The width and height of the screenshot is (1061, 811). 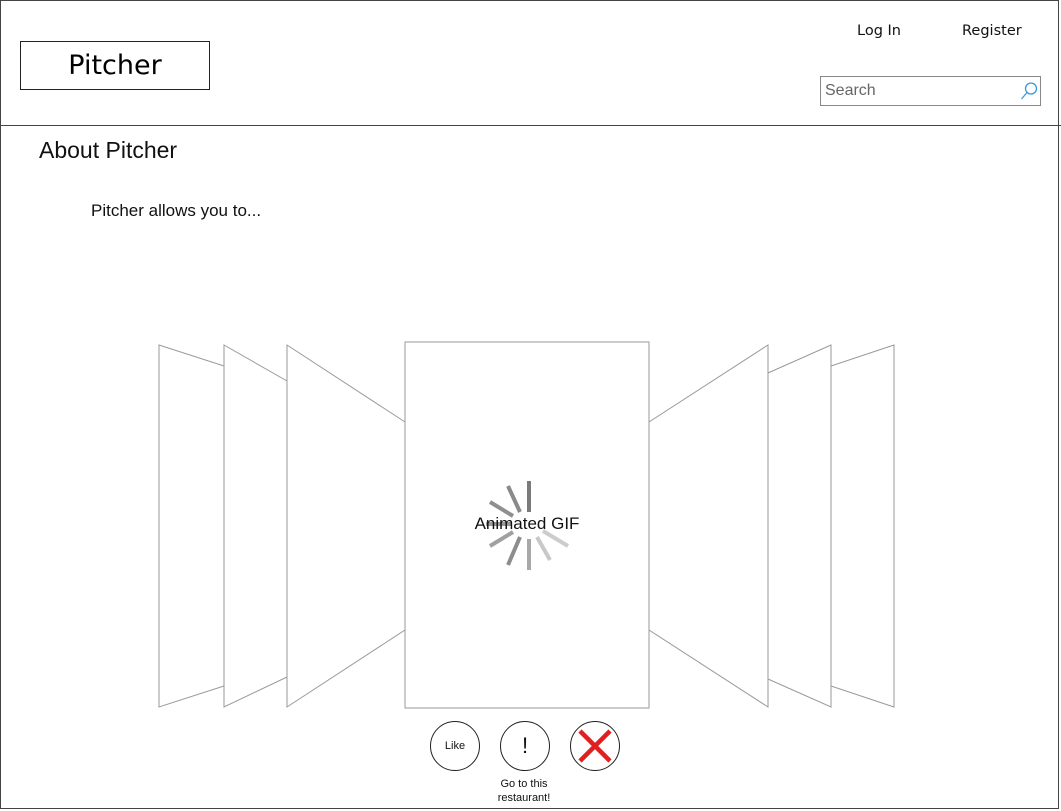 What do you see at coordinates (524, 791) in the screenshot?
I see `go-to-restaurant-caption: Go to this restaurant!` at bounding box center [524, 791].